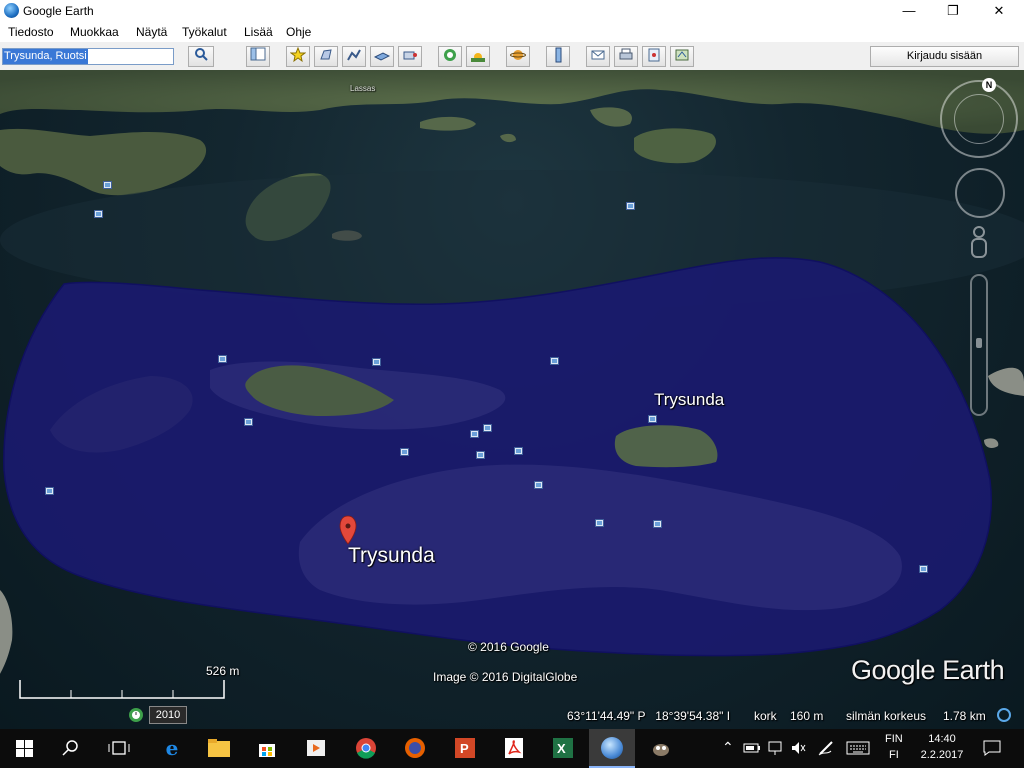 The width and height of the screenshot is (1024, 768). What do you see at coordinates (526, 125) in the screenshot?
I see `northeast-islets` at bounding box center [526, 125].